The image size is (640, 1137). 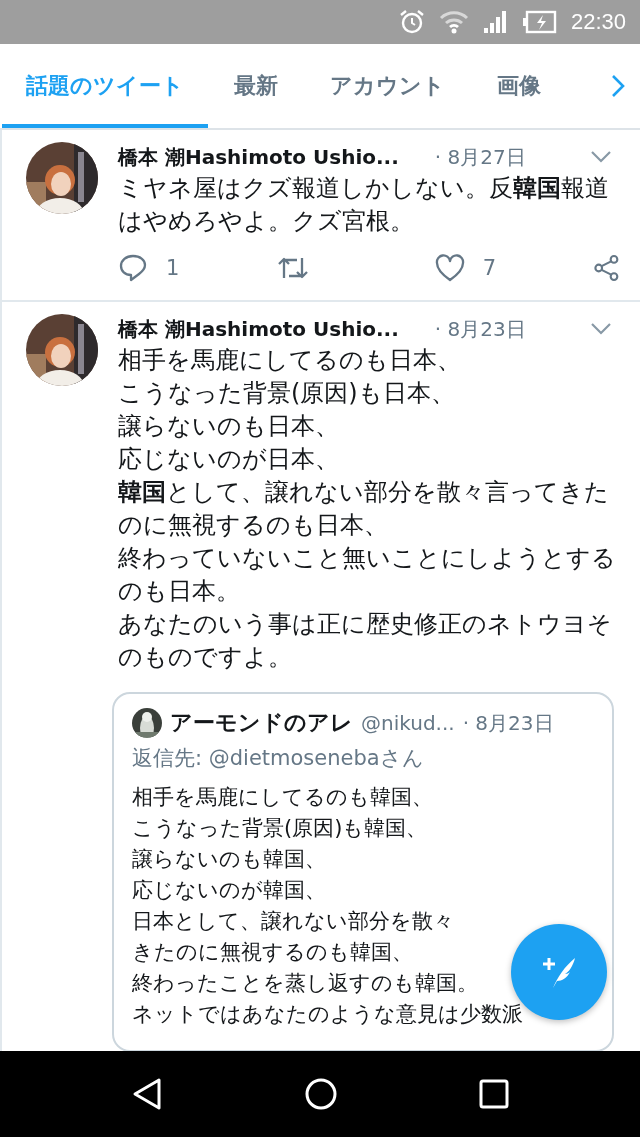 I want to click on recents-icon, so click(x=494, y=1094).